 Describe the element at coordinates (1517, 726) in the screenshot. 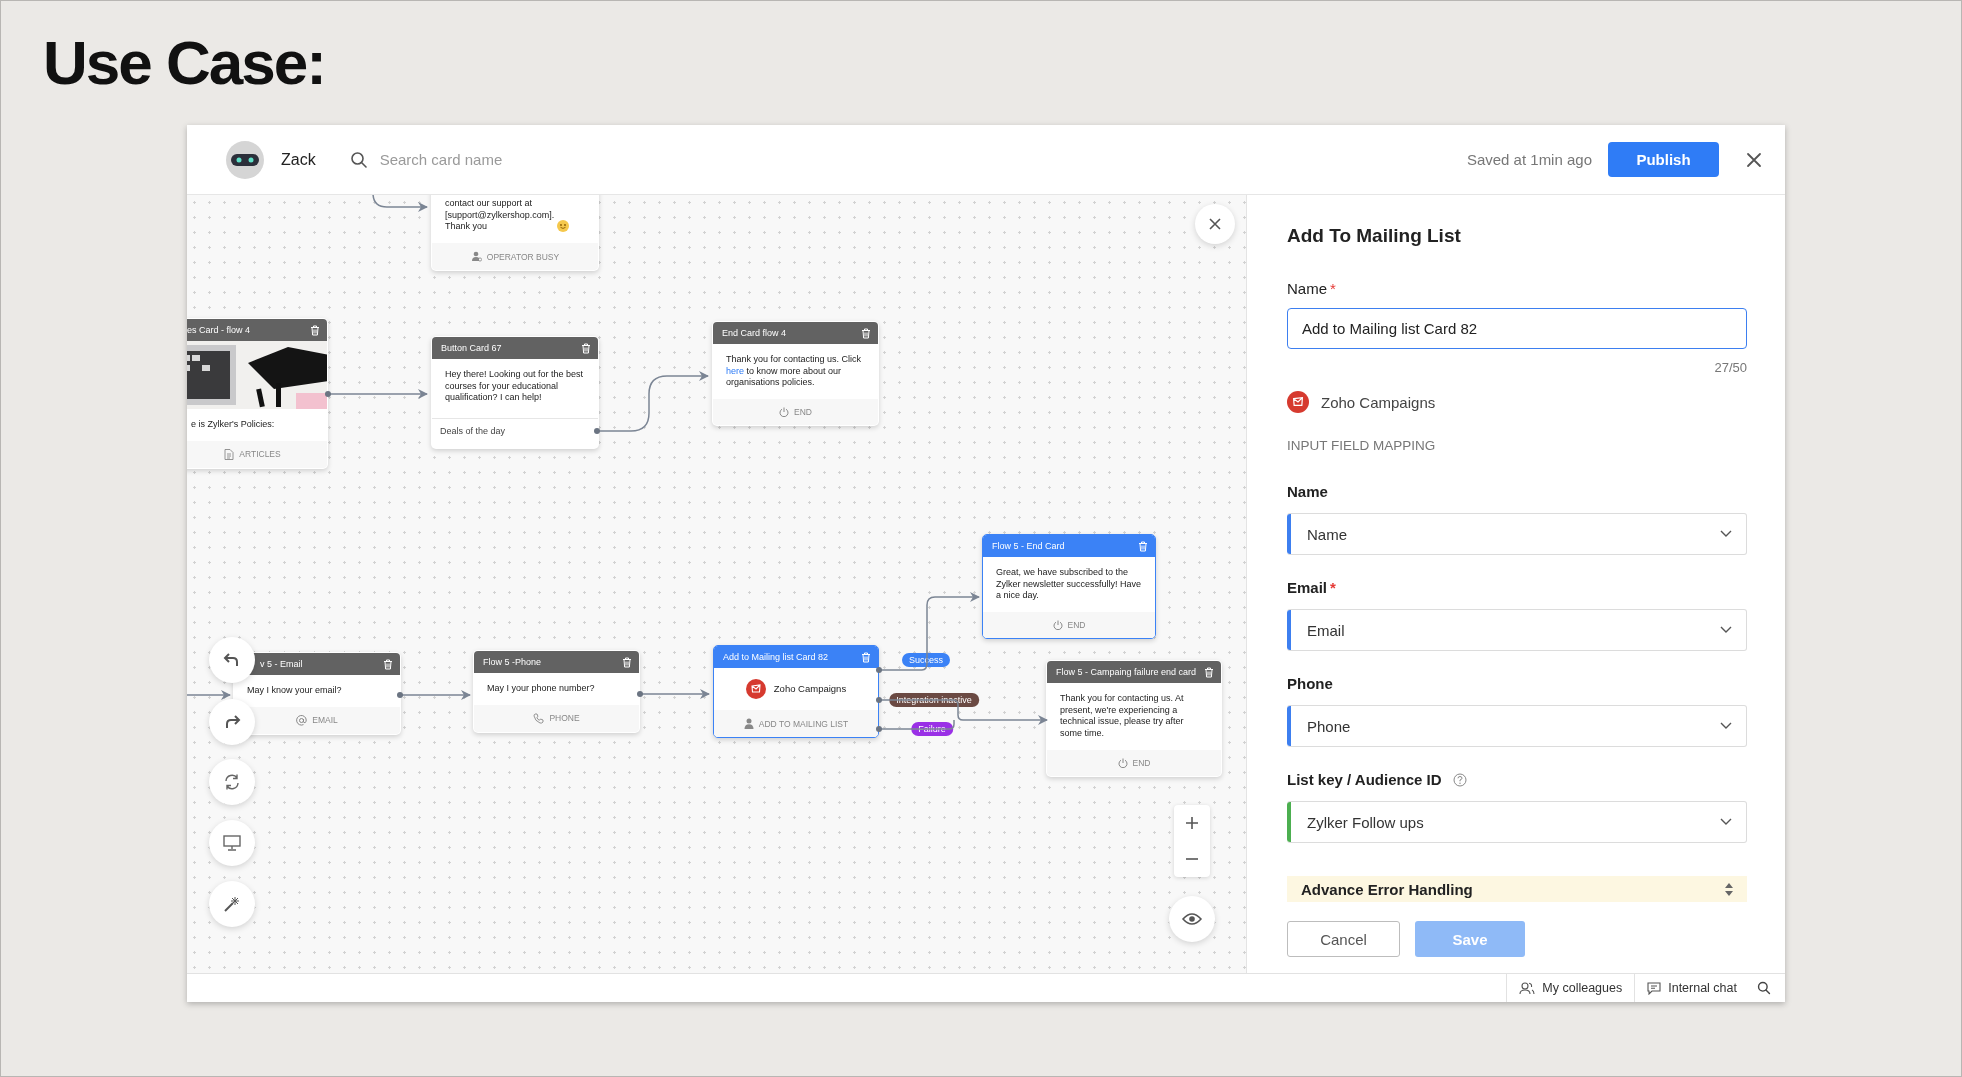

I see `mapping-dropdown: Phone` at that location.